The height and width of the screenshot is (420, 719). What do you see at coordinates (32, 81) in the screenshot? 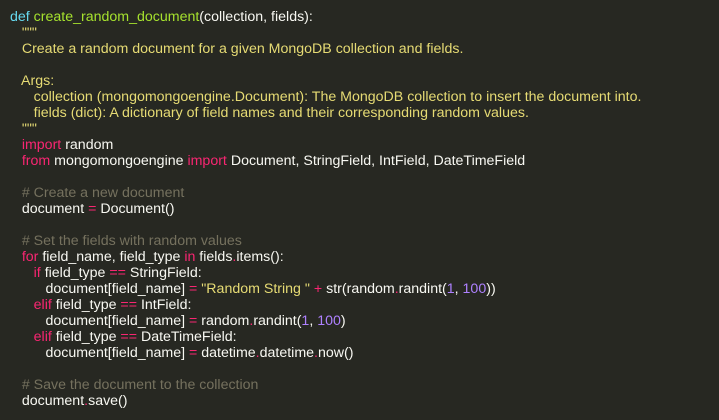
I see `code-token: Args:` at bounding box center [32, 81].